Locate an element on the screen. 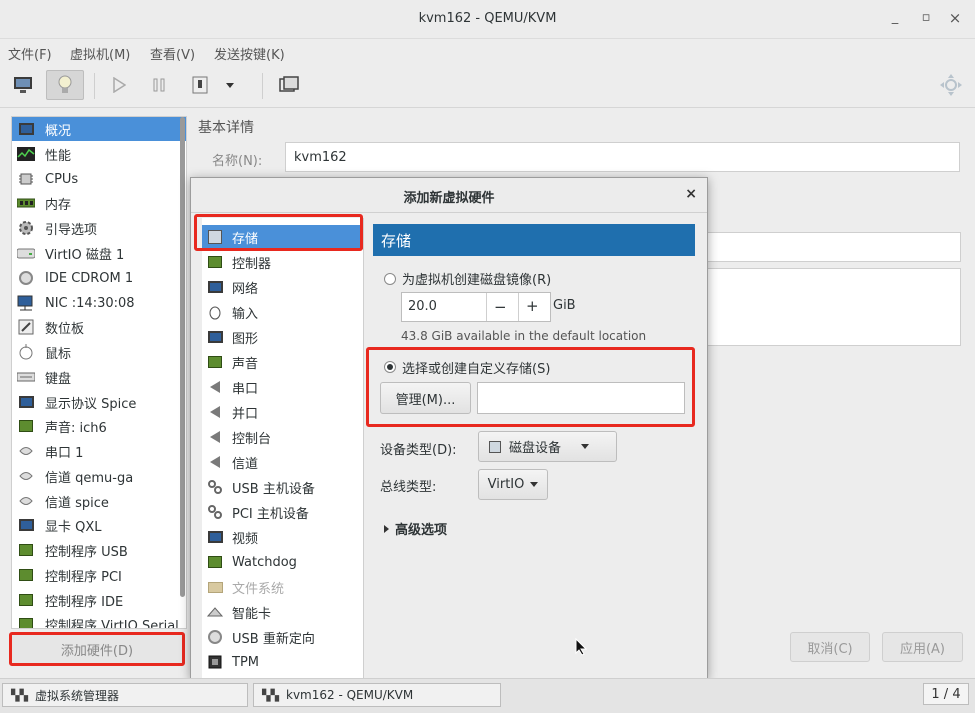  device-type-select: 磁盘设备 is located at coordinates (547, 446).